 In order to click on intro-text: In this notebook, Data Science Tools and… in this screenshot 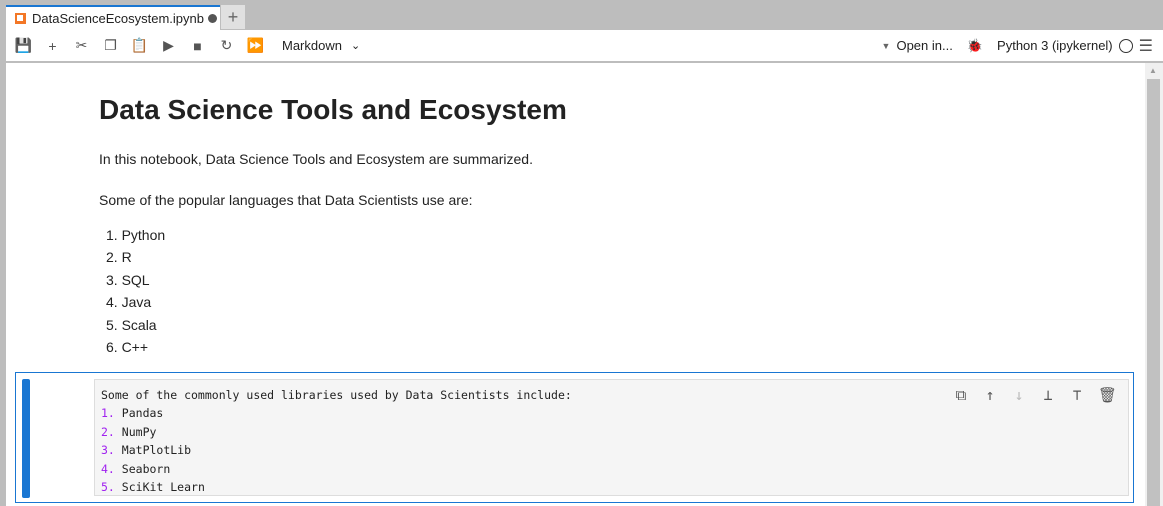, I will do `click(316, 159)`.